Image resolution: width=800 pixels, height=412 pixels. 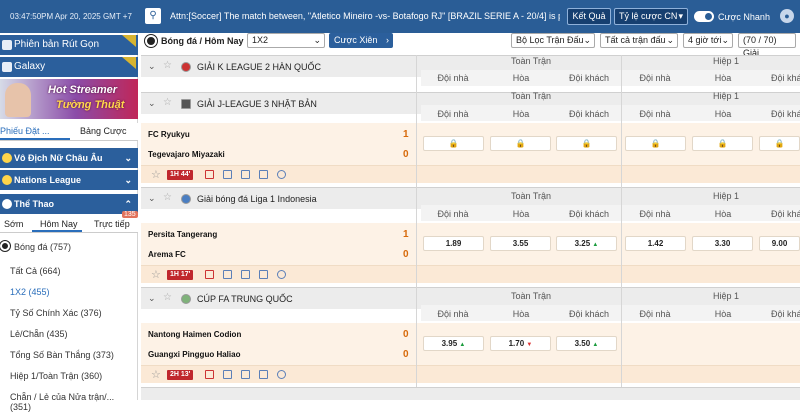 What do you see at coordinates (91, 313) in the screenshot?
I see `menu-item-count: (376)` at bounding box center [91, 313].